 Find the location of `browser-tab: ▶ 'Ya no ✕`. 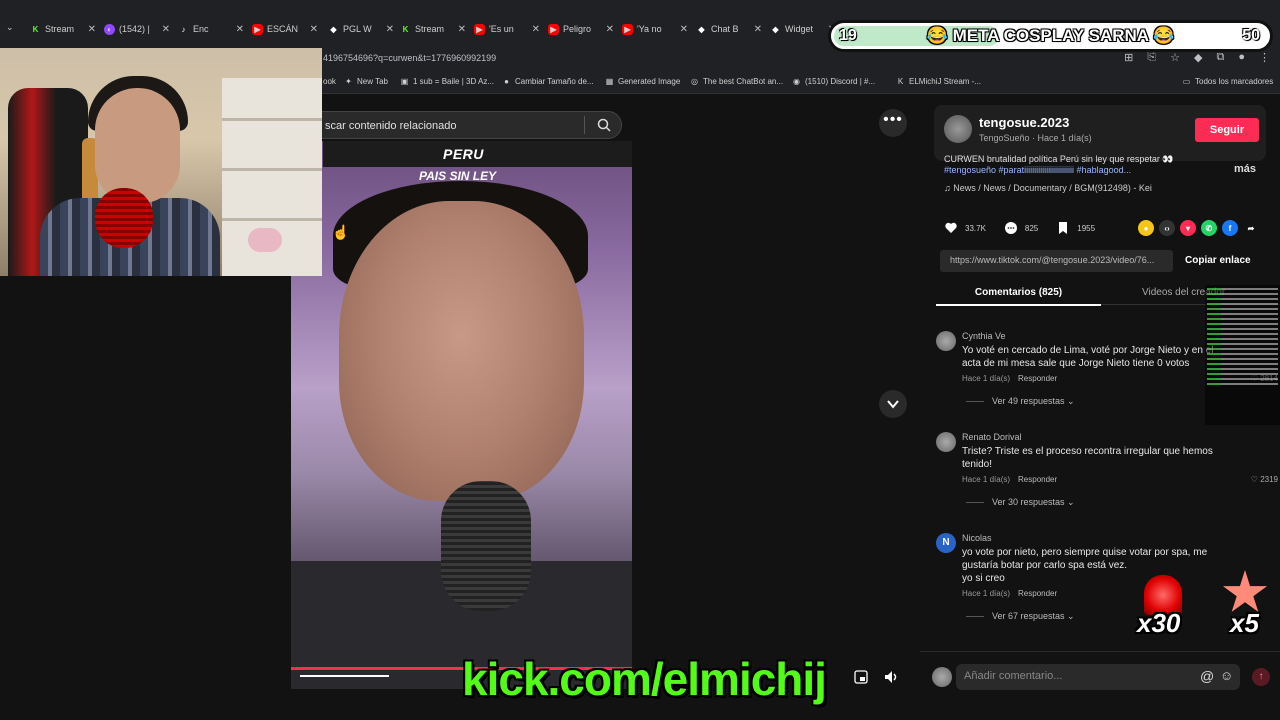

browser-tab: ▶ 'Ya no ✕ is located at coordinates (655, 29).